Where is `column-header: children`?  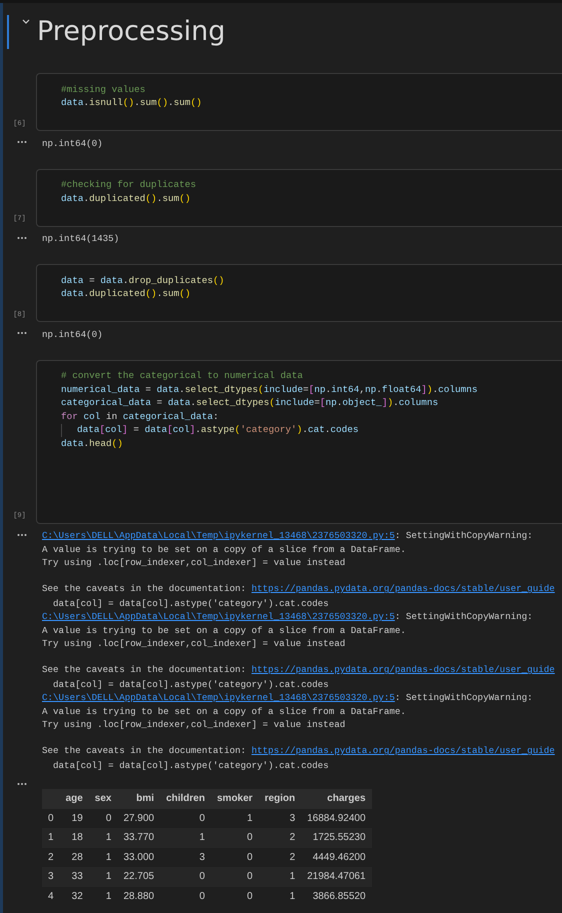
column-header: children is located at coordinates (185, 798).